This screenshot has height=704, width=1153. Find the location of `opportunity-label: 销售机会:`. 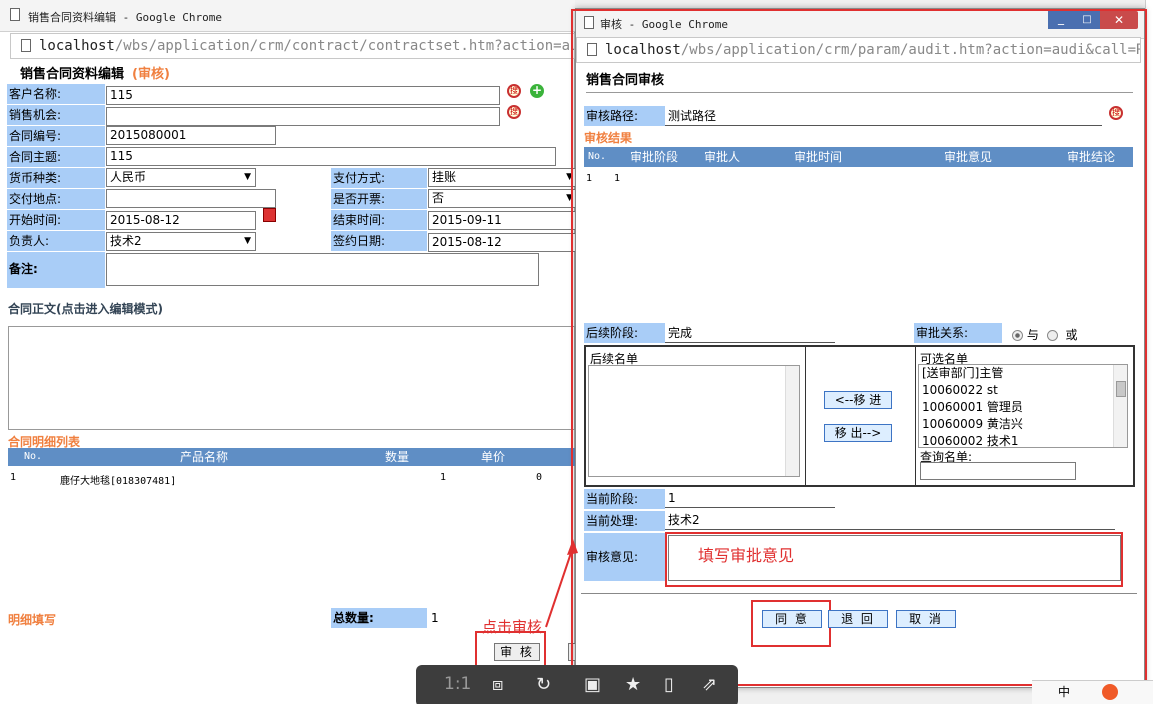

opportunity-label: 销售机会: is located at coordinates (56, 115).